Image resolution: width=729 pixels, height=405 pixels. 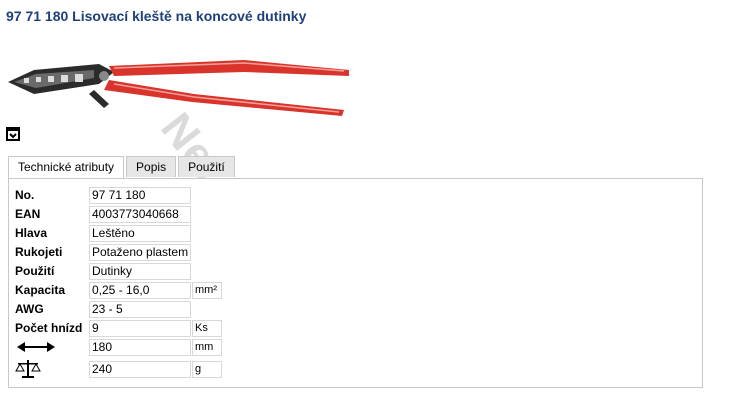 What do you see at coordinates (207, 328) in the screenshot?
I see `attribute-unit: Ks` at bounding box center [207, 328].